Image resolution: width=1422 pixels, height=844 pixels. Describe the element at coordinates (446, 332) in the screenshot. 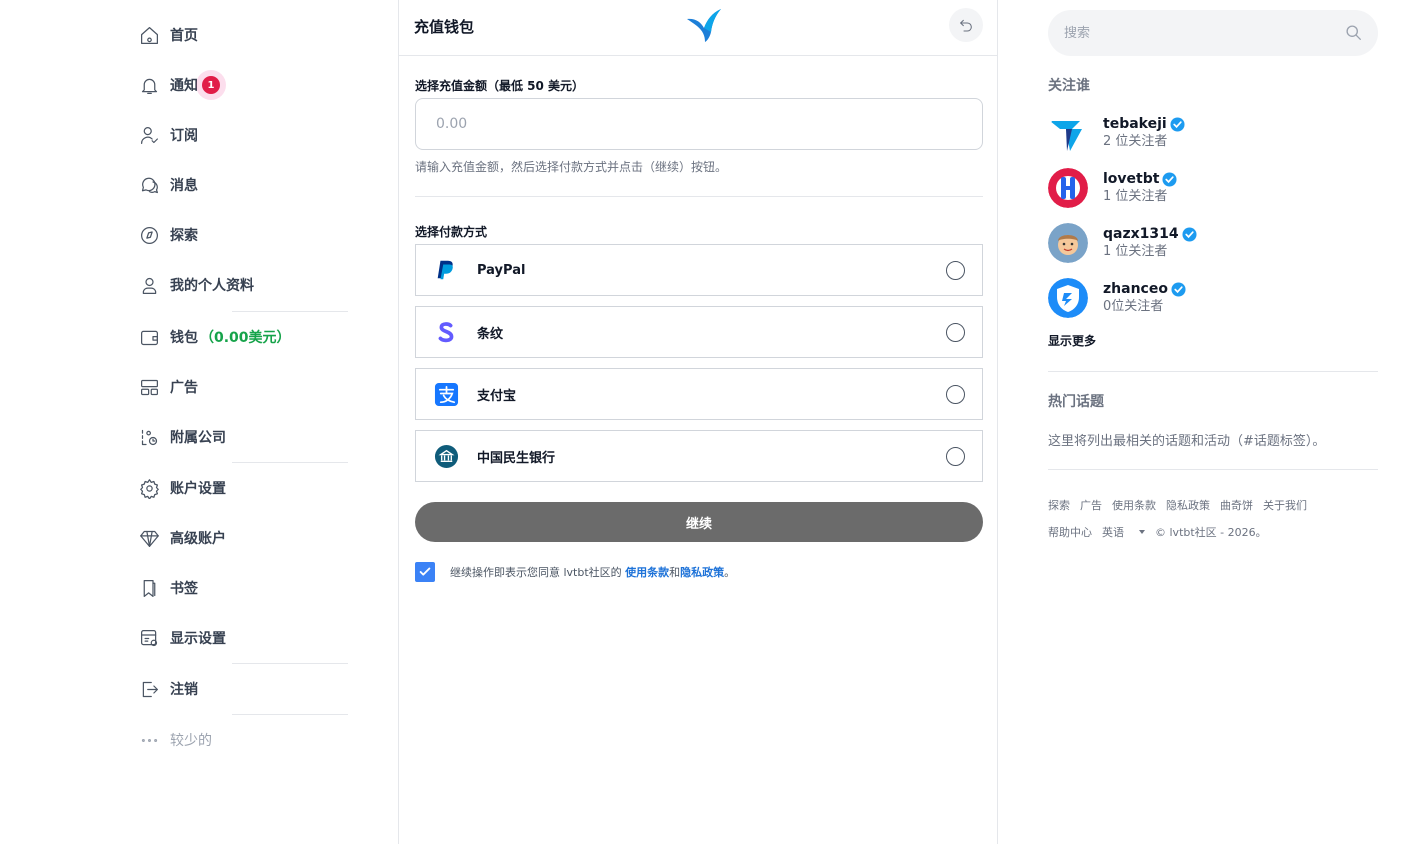

I see `stripe-icon` at that location.